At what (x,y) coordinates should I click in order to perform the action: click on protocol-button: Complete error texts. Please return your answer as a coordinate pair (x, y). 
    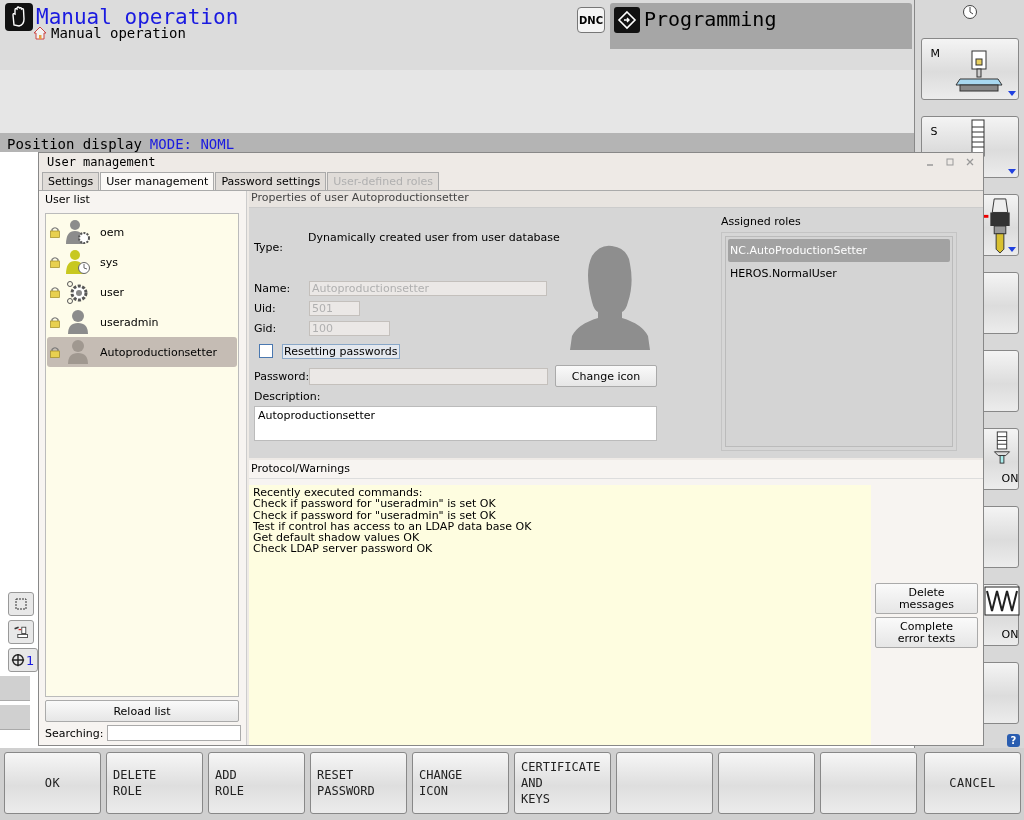
    Looking at the image, I should click on (926, 632).